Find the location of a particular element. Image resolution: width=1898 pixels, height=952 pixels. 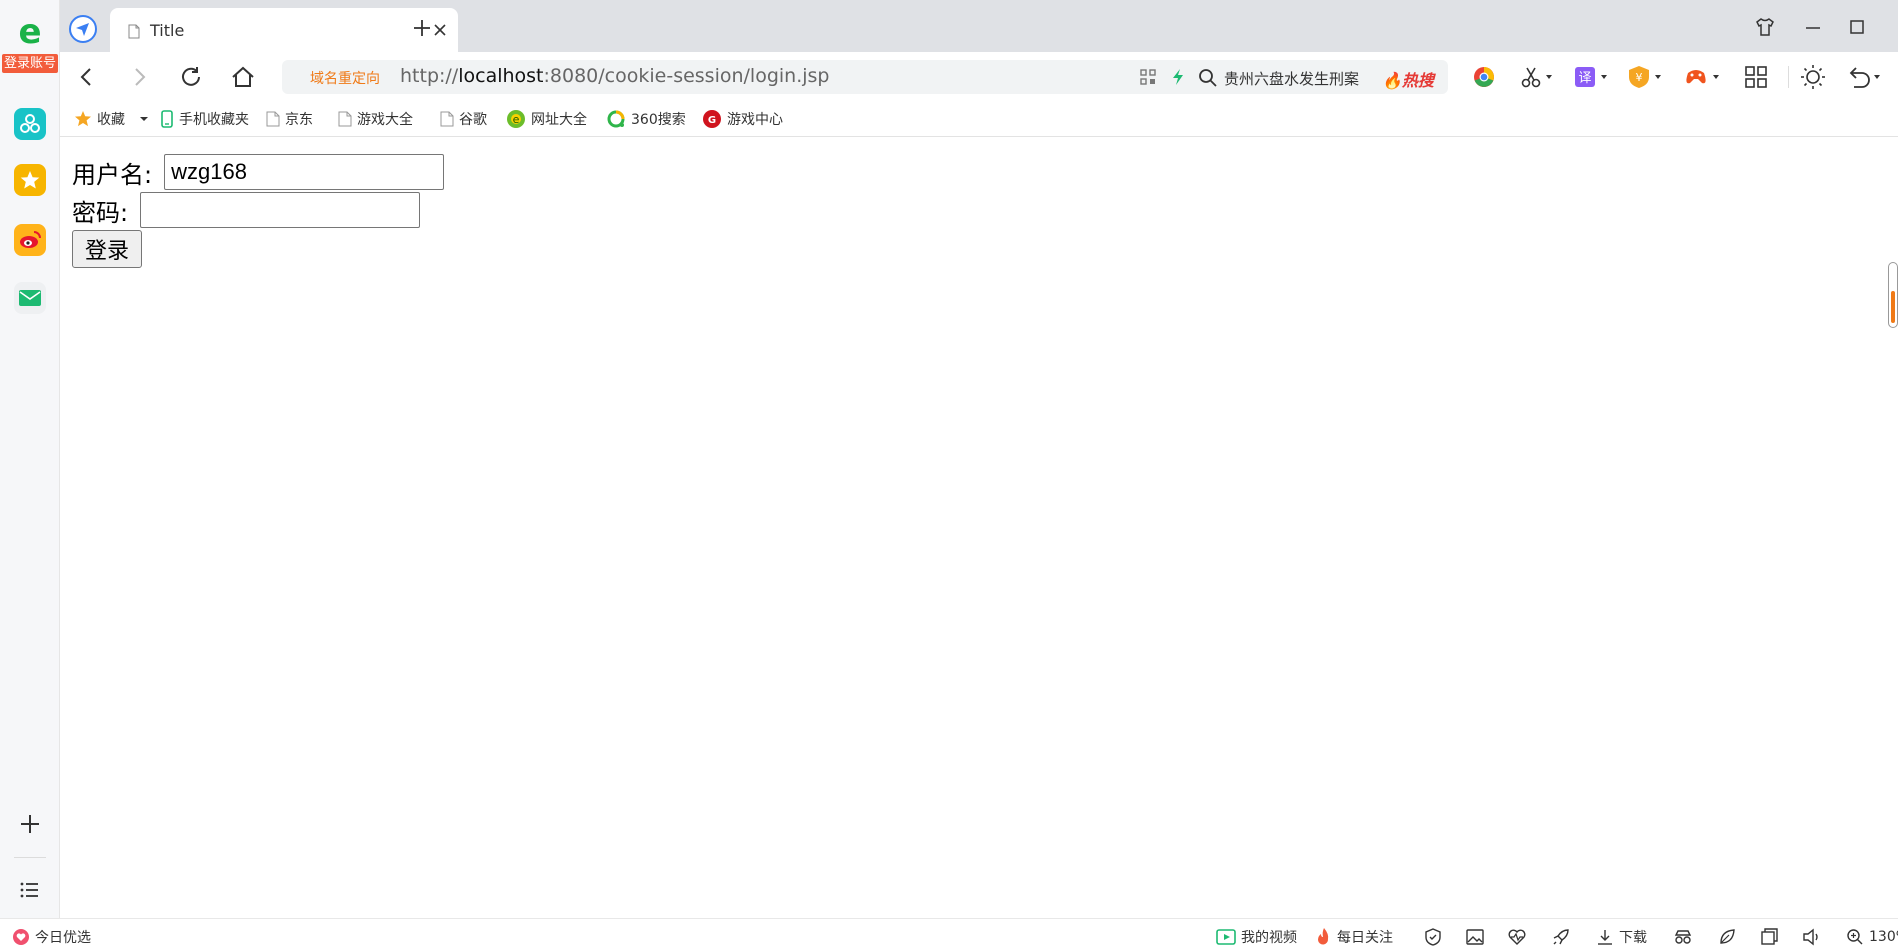

back-arrow-icon is located at coordinates (87, 77).